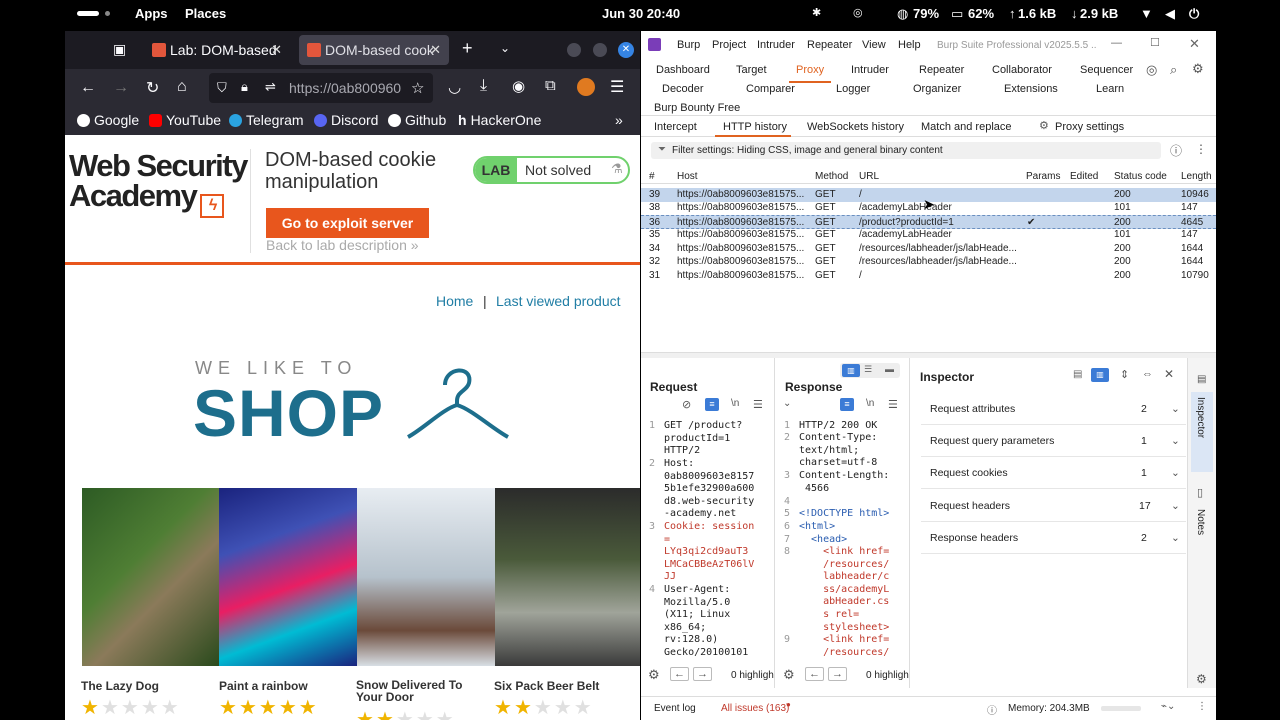 The image size is (1280, 720). Describe the element at coordinates (697, 108) in the screenshot. I see `tab-burp-bounty: Burp Bounty Free` at that location.